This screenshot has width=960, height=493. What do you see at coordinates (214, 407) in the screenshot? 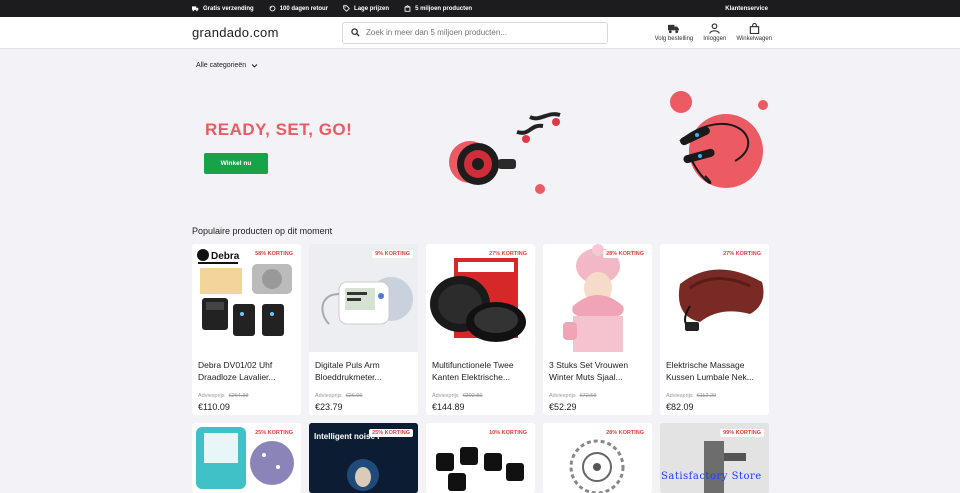
I see `product-price: €110.09` at bounding box center [214, 407].